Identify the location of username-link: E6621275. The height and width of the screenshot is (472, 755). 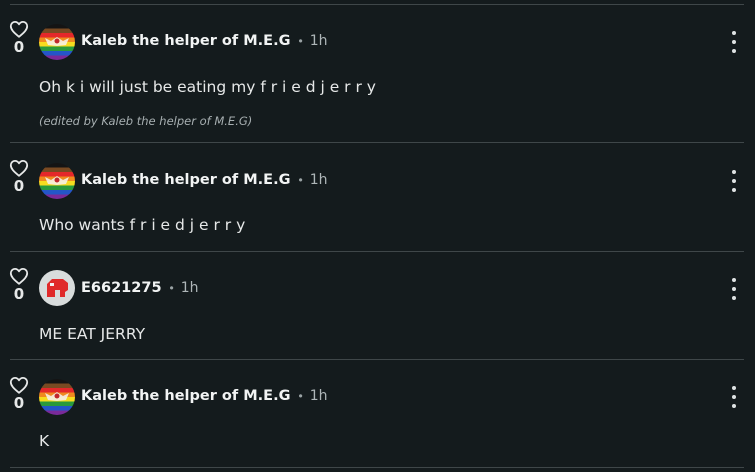
(121, 288).